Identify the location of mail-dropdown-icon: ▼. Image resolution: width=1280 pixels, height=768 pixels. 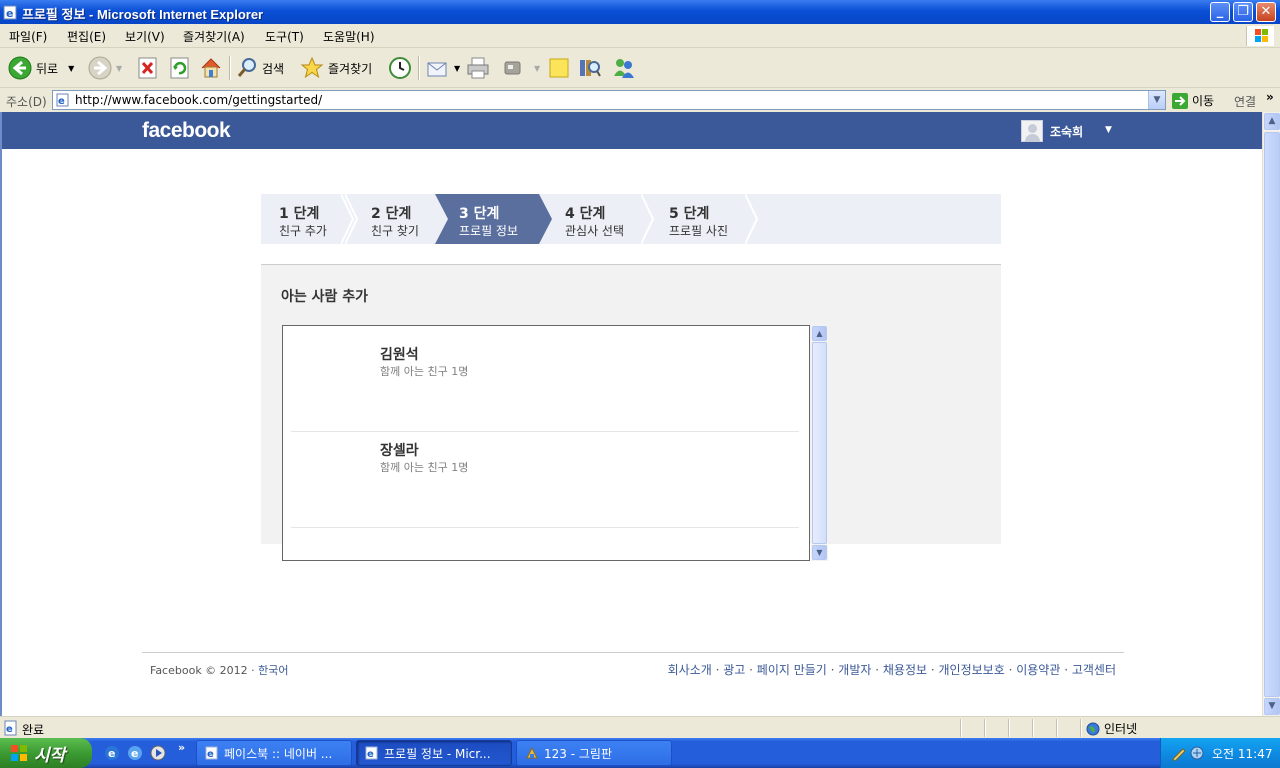
(457, 68).